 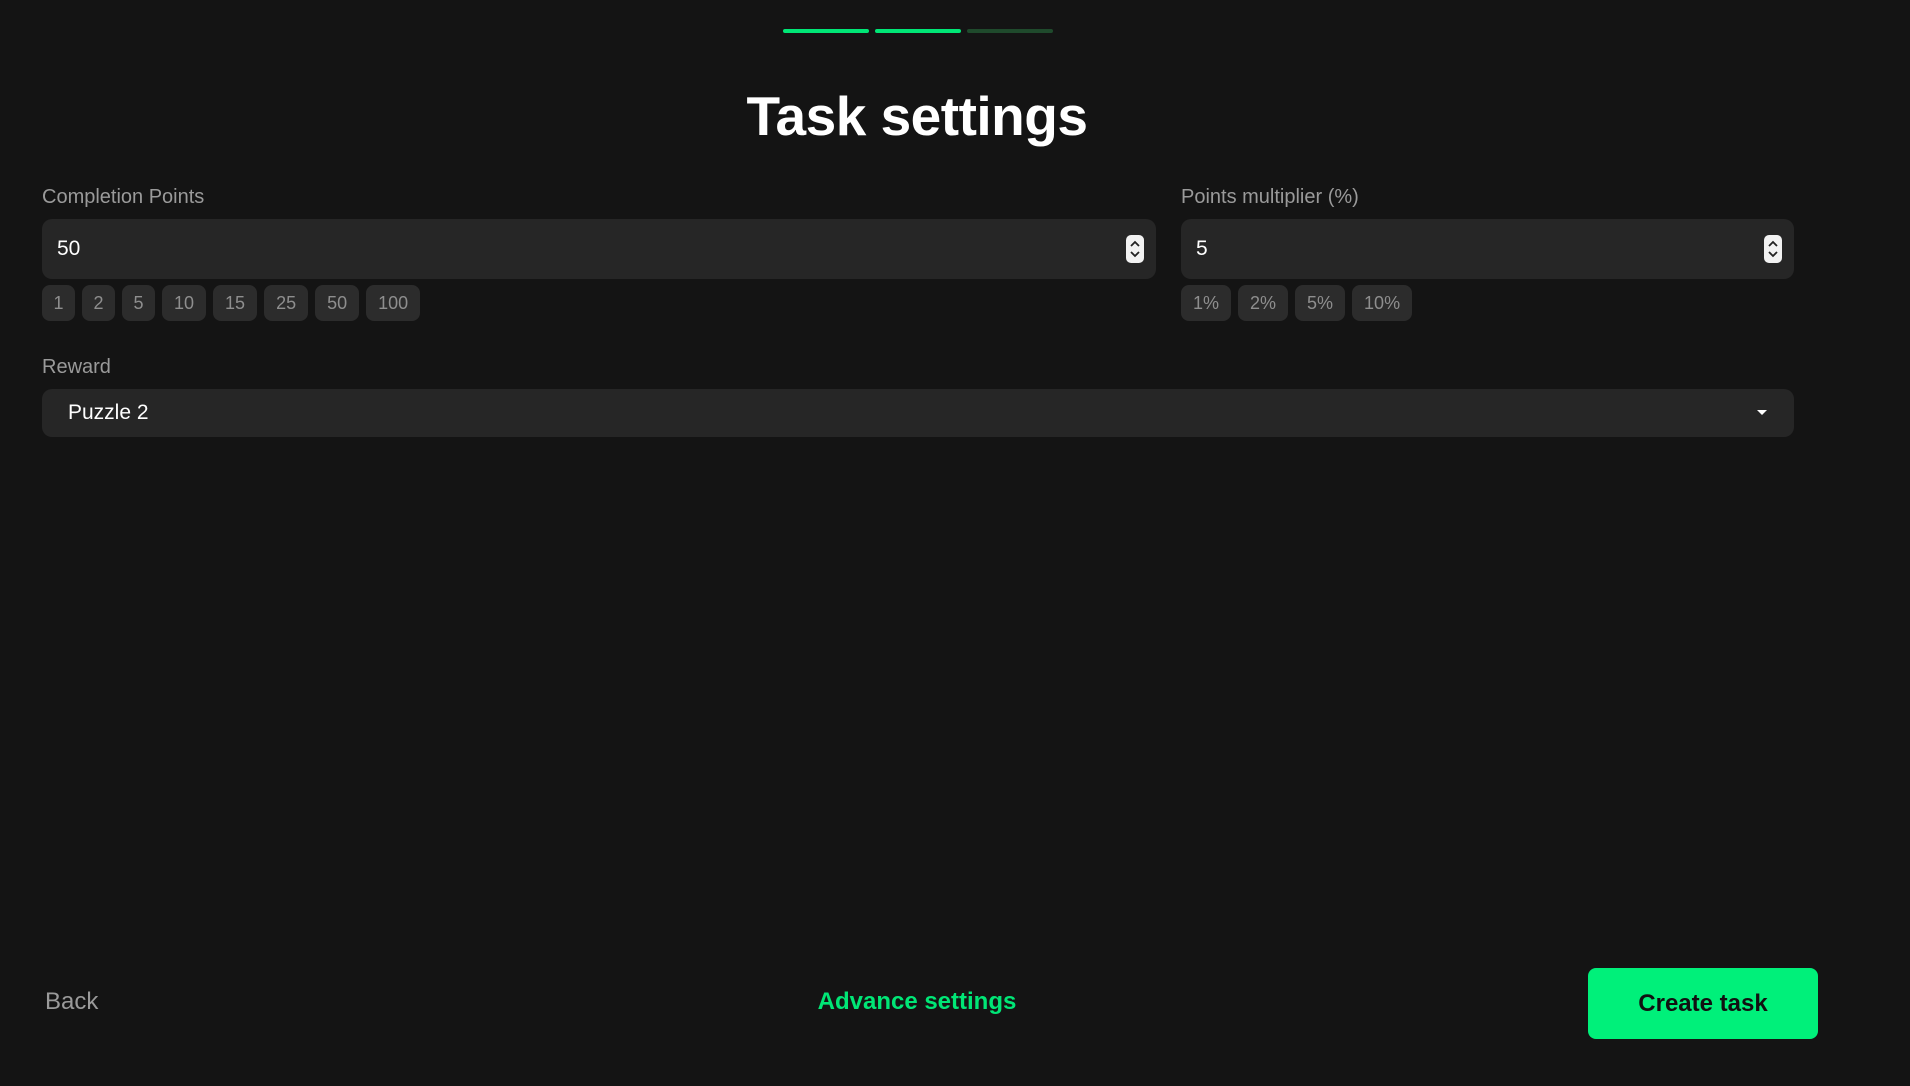 What do you see at coordinates (184, 303) in the screenshot?
I see `preset-chip: 10` at bounding box center [184, 303].